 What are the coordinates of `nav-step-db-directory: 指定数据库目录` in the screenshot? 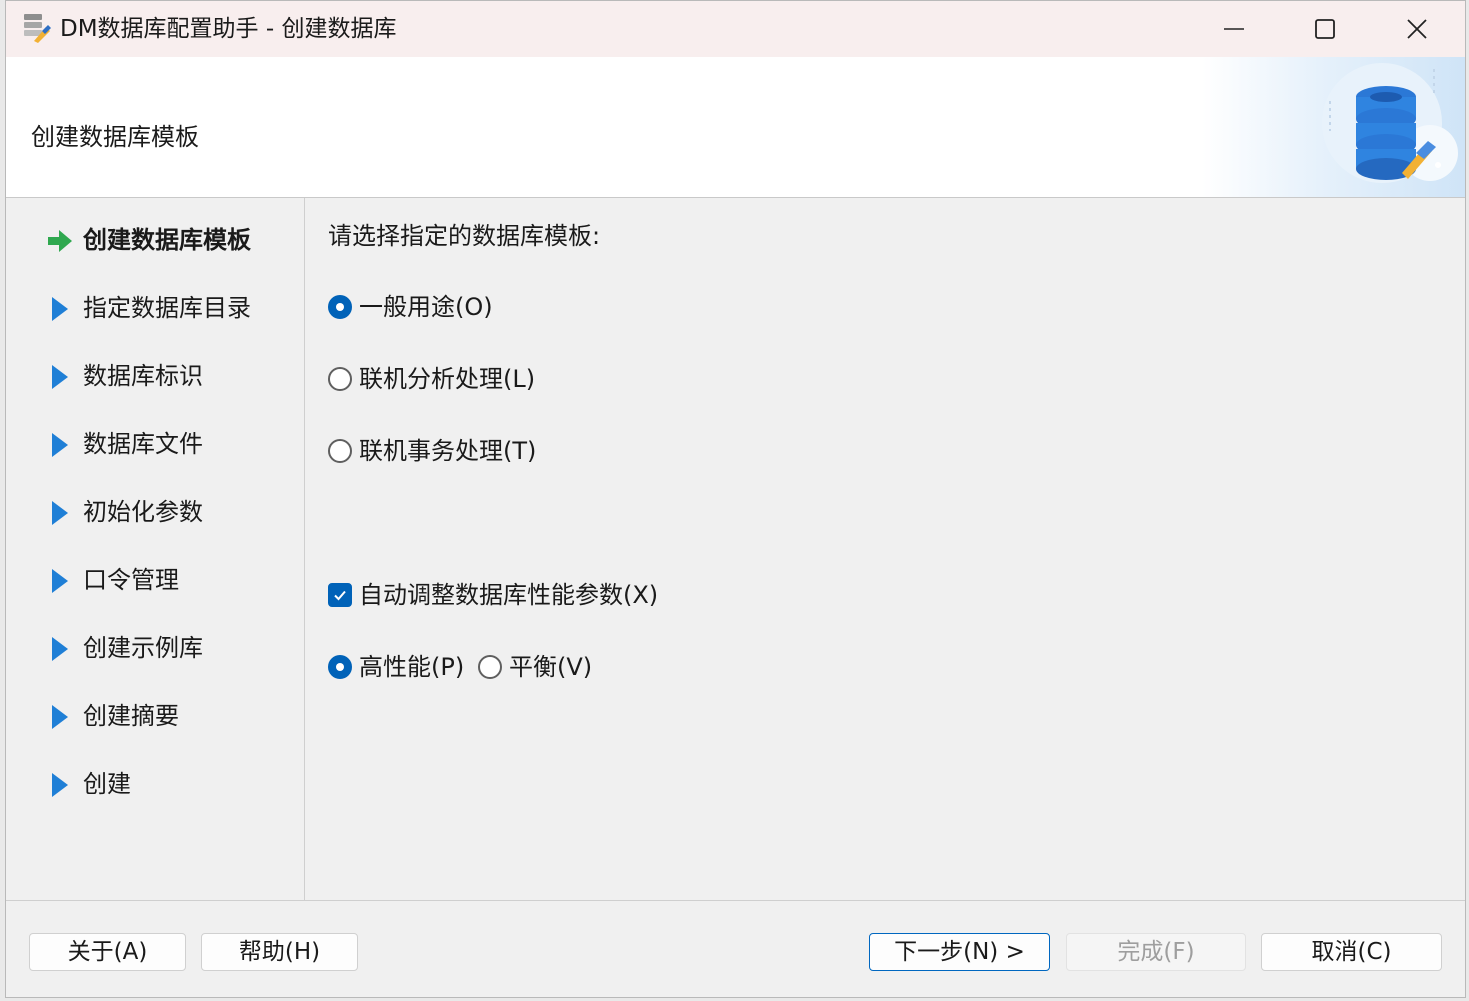 It's located at (155, 308).